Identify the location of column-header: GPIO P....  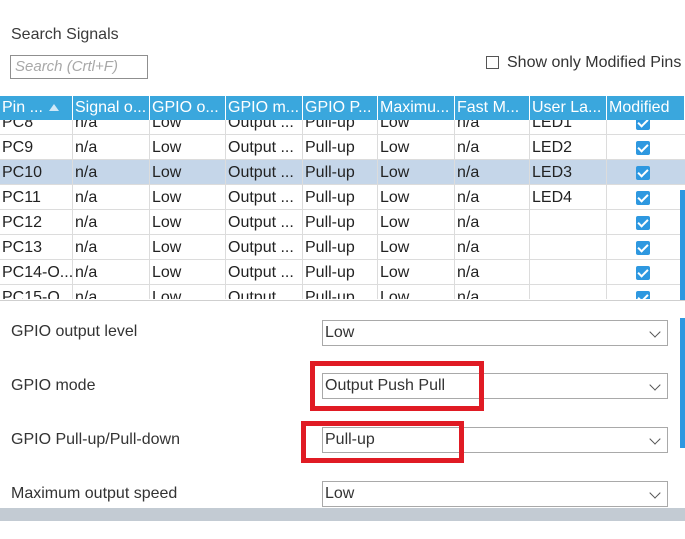
(340, 108).